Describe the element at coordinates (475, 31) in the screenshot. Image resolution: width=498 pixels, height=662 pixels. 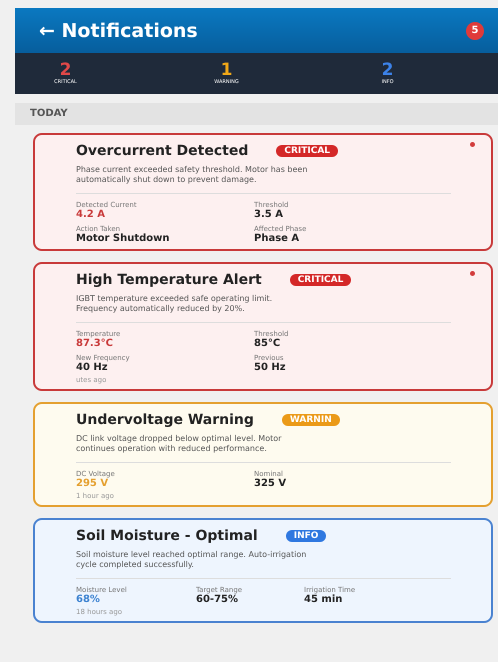
I see `notification-count-badge: 5` at that location.